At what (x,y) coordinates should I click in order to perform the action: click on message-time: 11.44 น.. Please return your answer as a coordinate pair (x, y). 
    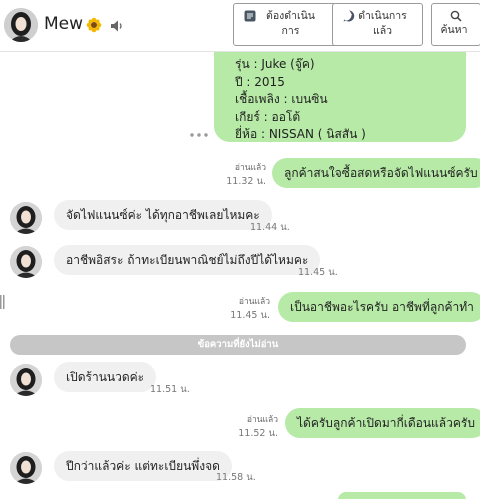
    Looking at the image, I should click on (270, 227).